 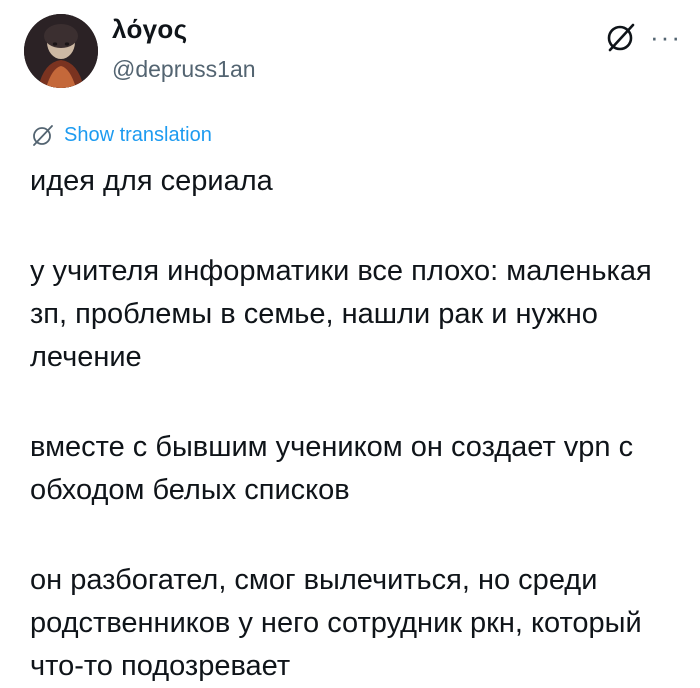 What do you see at coordinates (643, 37) in the screenshot?
I see `header-actions: ···` at bounding box center [643, 37].